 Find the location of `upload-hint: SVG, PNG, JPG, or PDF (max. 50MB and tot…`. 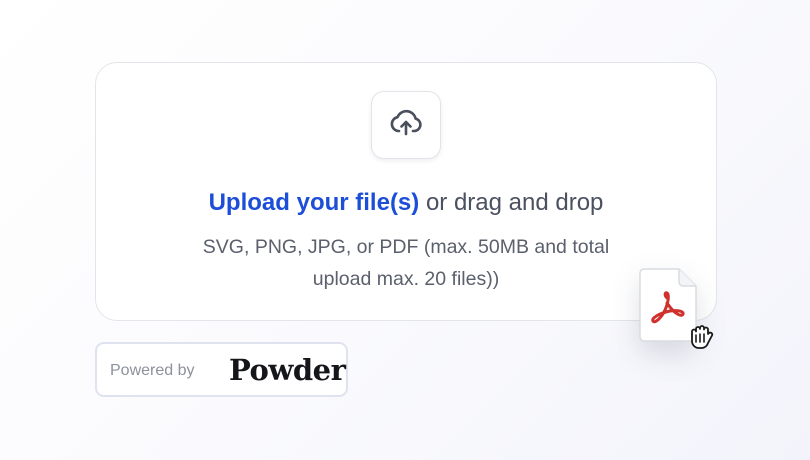

upload-hint: SVG, PNG, JPG, or PDF (max. 50MB and tot… is located at coordinates (406, 263).